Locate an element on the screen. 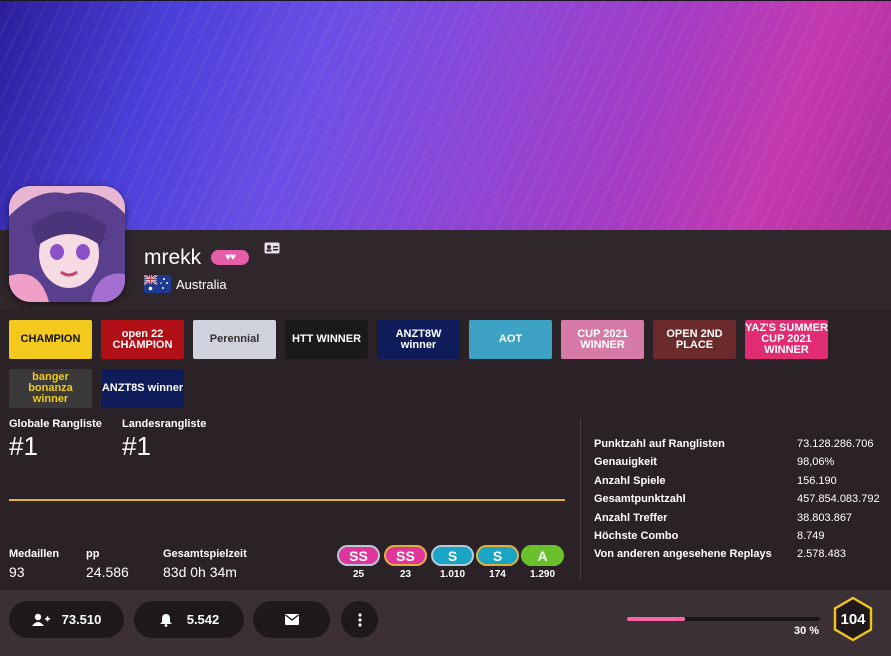  grade-count: 25 is located at coordinates (358, 574).